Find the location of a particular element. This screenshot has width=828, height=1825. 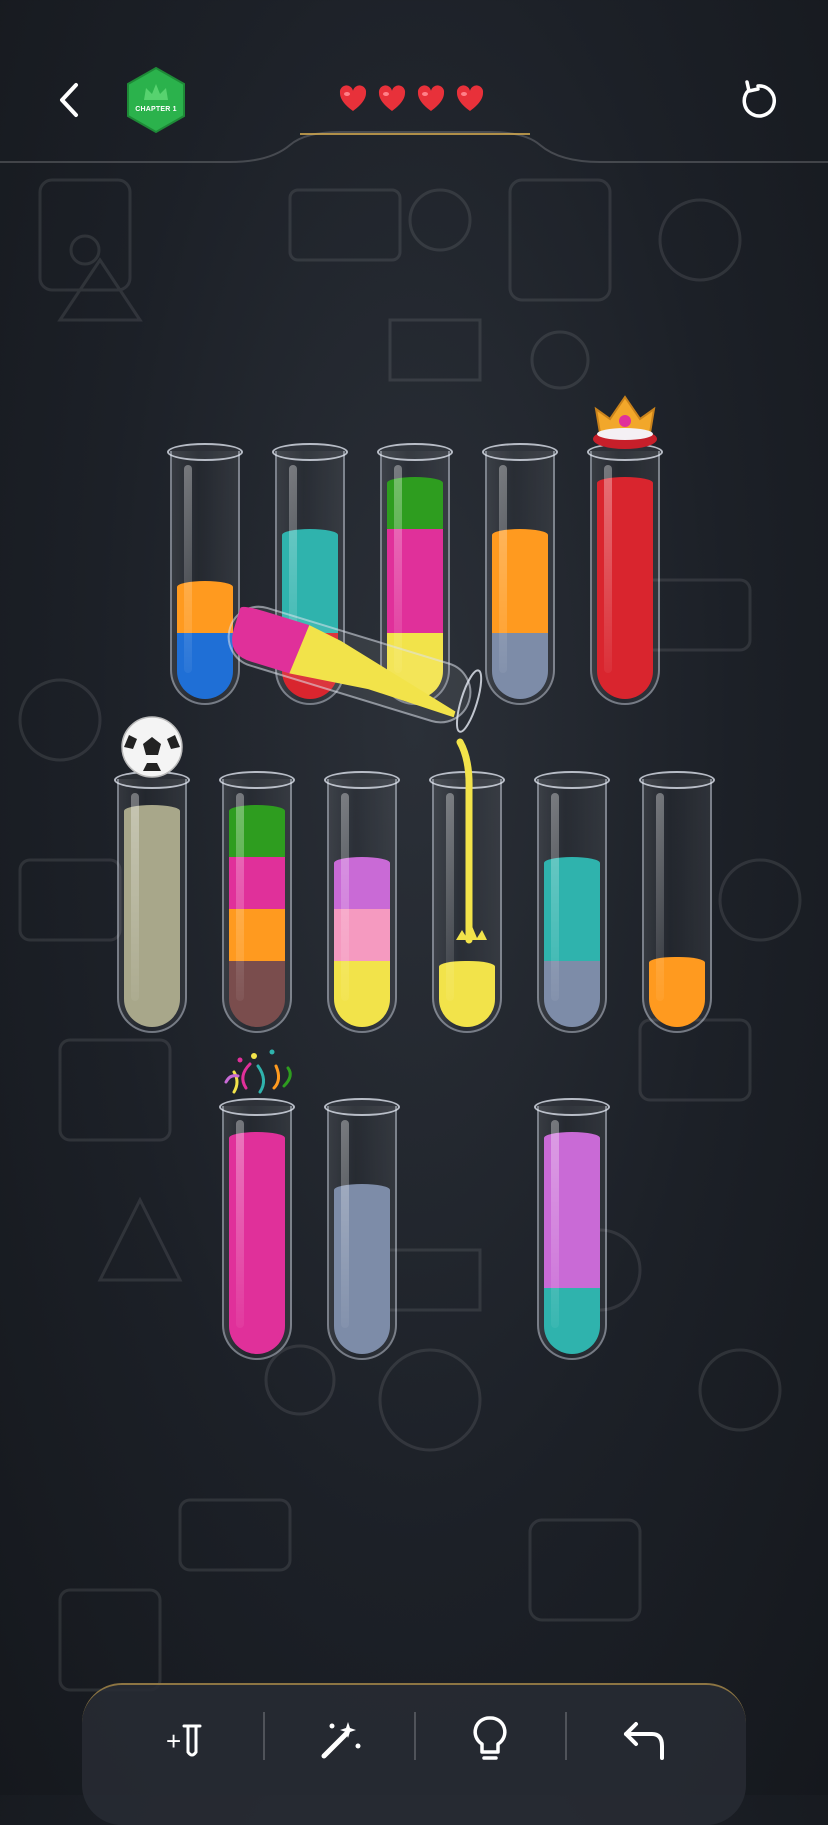

add-tube-icon: + is located at coordinates (184, 1740).